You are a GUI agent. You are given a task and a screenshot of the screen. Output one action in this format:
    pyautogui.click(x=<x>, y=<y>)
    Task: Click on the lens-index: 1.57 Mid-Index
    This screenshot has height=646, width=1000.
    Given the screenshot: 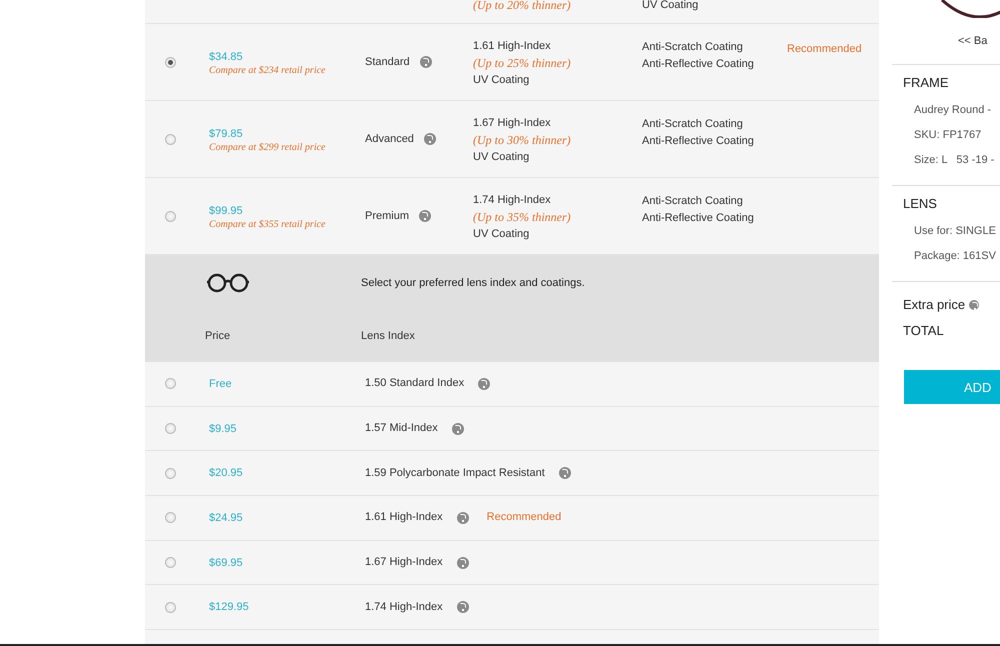 What is the action you would take?
    pyautogui.click(x=401, y=428)
    